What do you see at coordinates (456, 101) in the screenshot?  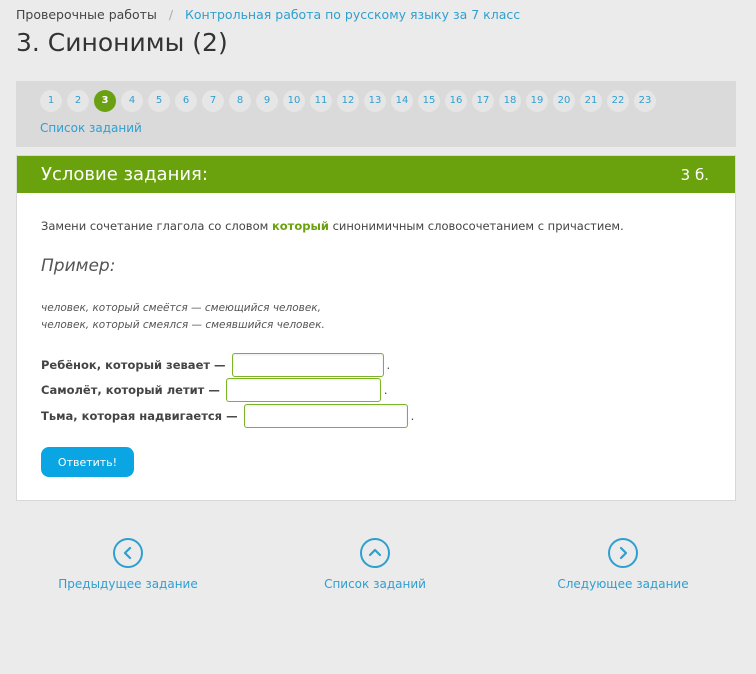 I see `page-number-16: 16` at bounding box center [456, 101].